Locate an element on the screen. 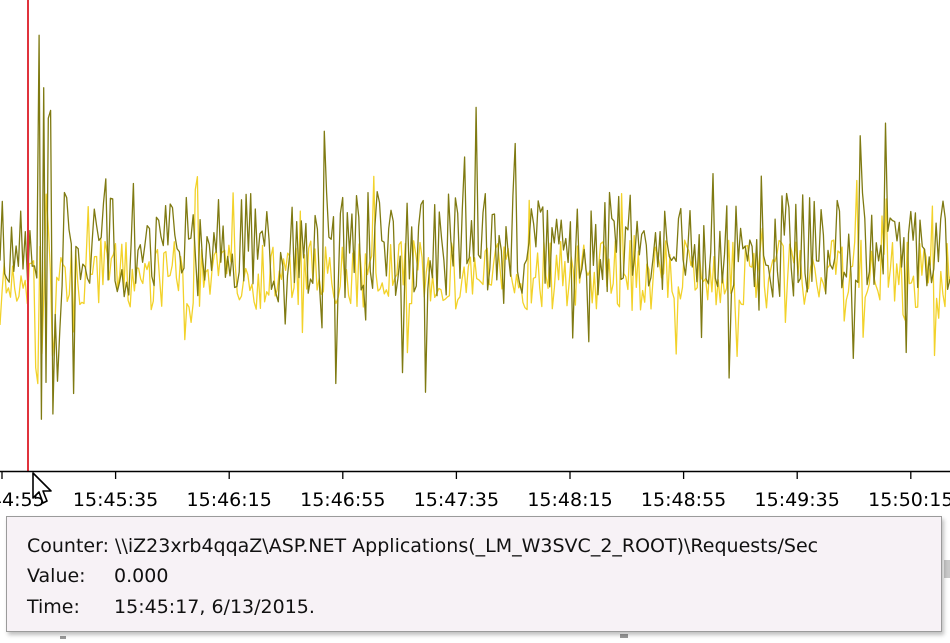  tooltip-value-label: Value: is located at coordinates (56, 576).